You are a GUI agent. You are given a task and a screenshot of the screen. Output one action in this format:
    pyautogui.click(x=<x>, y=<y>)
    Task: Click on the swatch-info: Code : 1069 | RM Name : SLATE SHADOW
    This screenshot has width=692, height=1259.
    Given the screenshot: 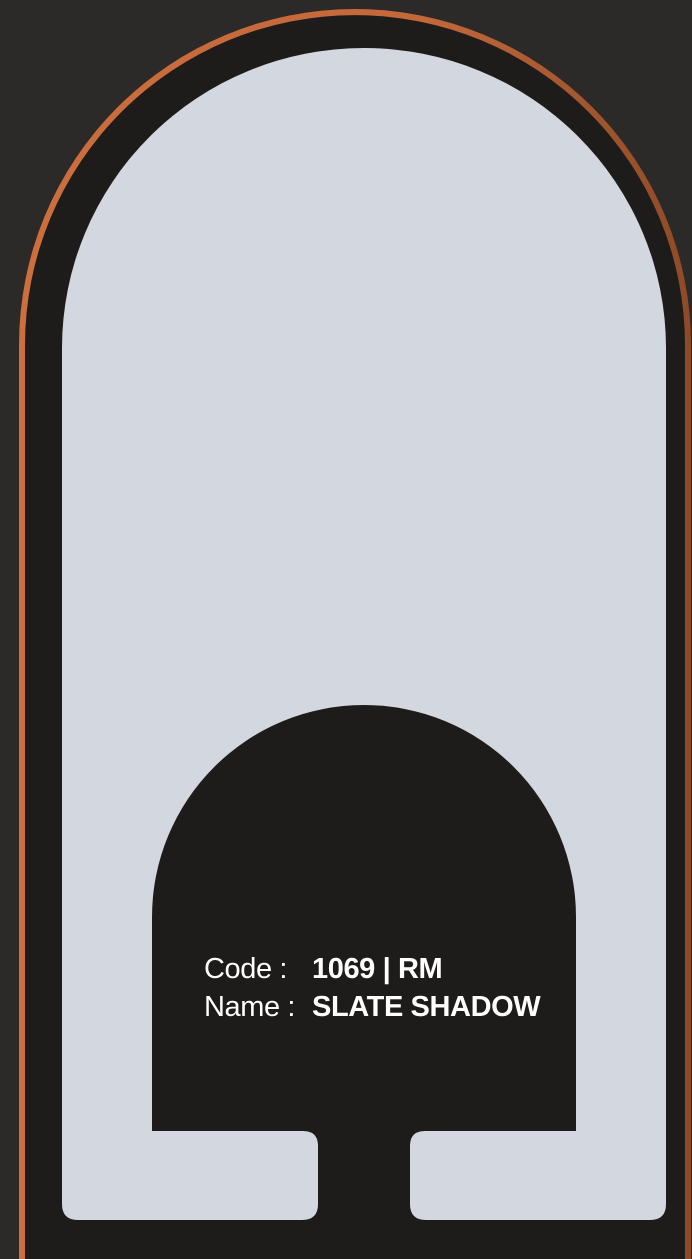 What is the action you would take?
    pyautogui.click(x=372, y=988)
    